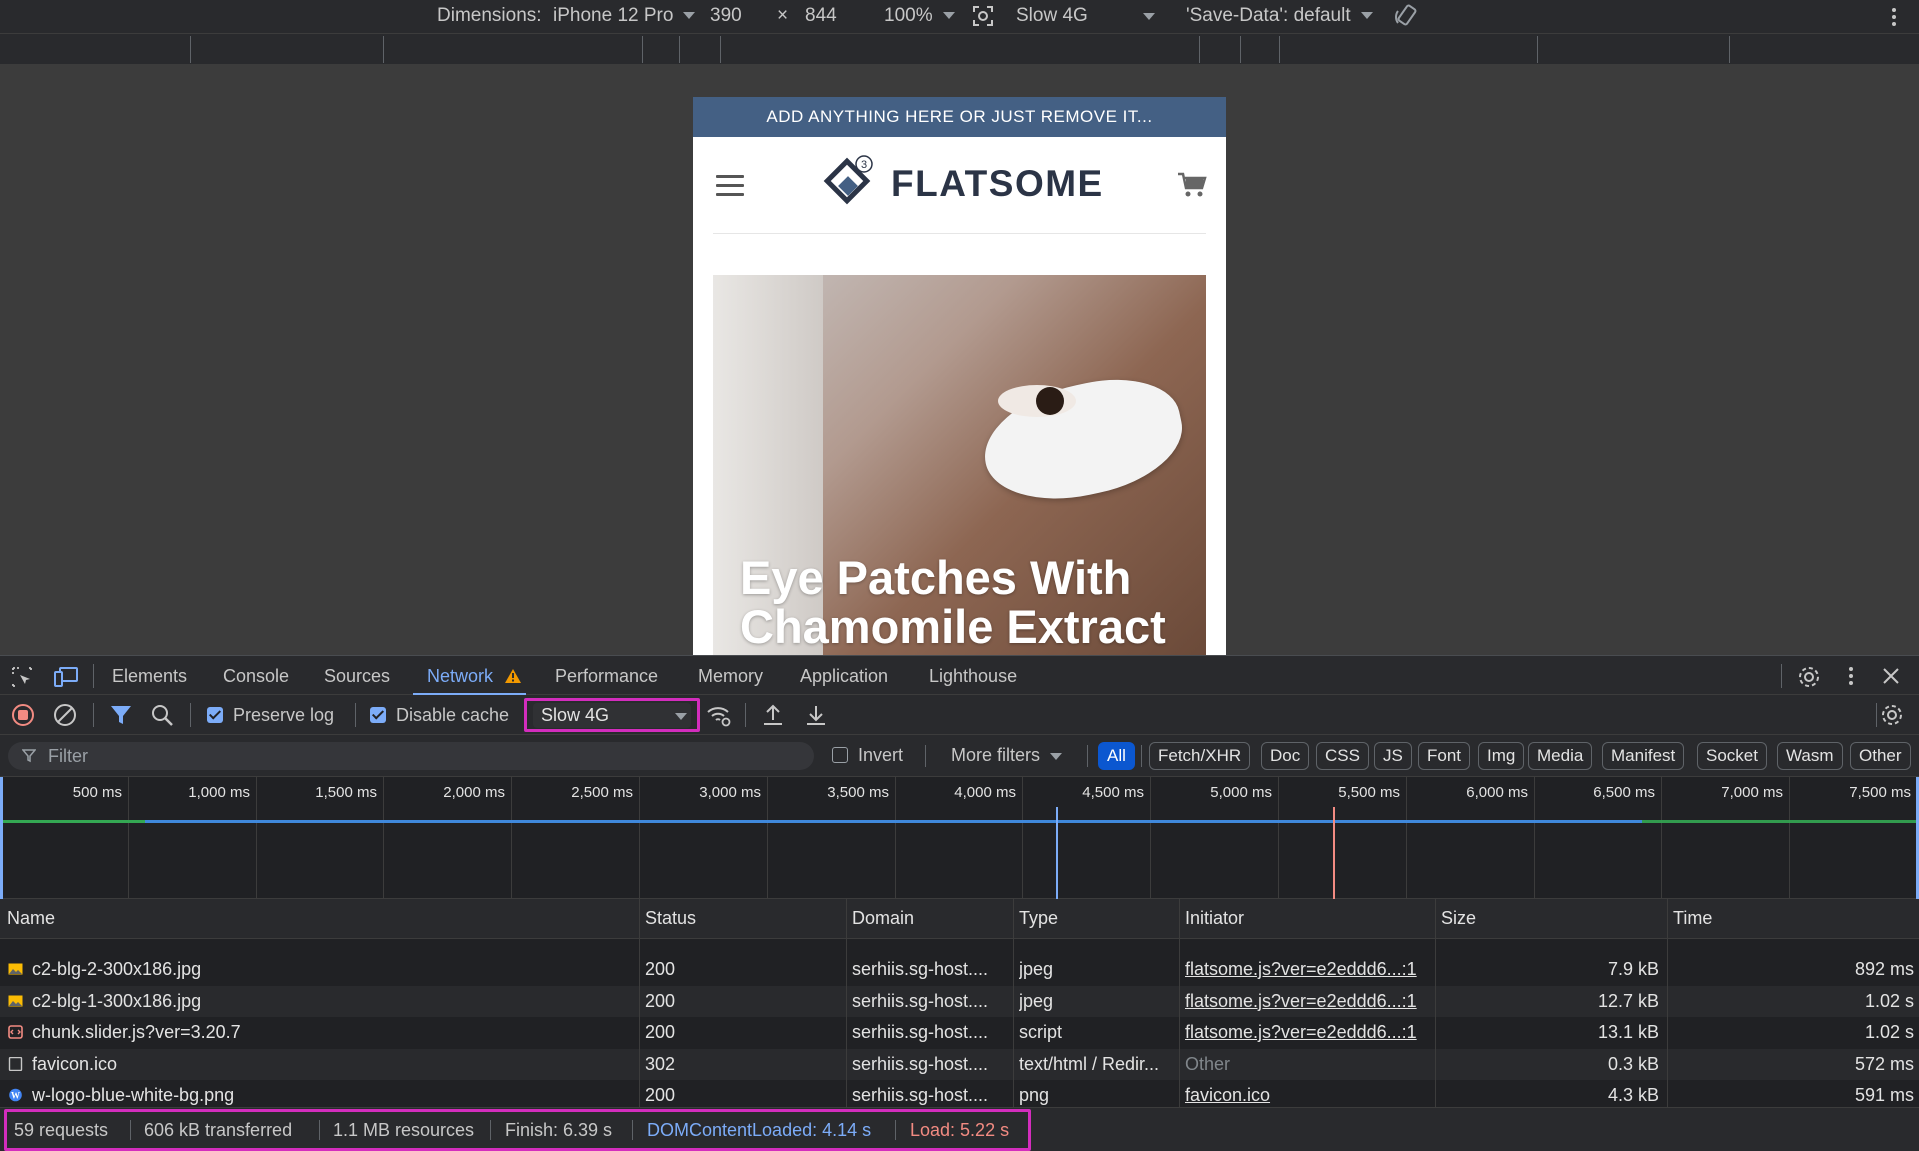  What do you see at coordinates (149, 676) in the screenshot?
I see `tab-elements: Elements` at bounding box center [149, 676].